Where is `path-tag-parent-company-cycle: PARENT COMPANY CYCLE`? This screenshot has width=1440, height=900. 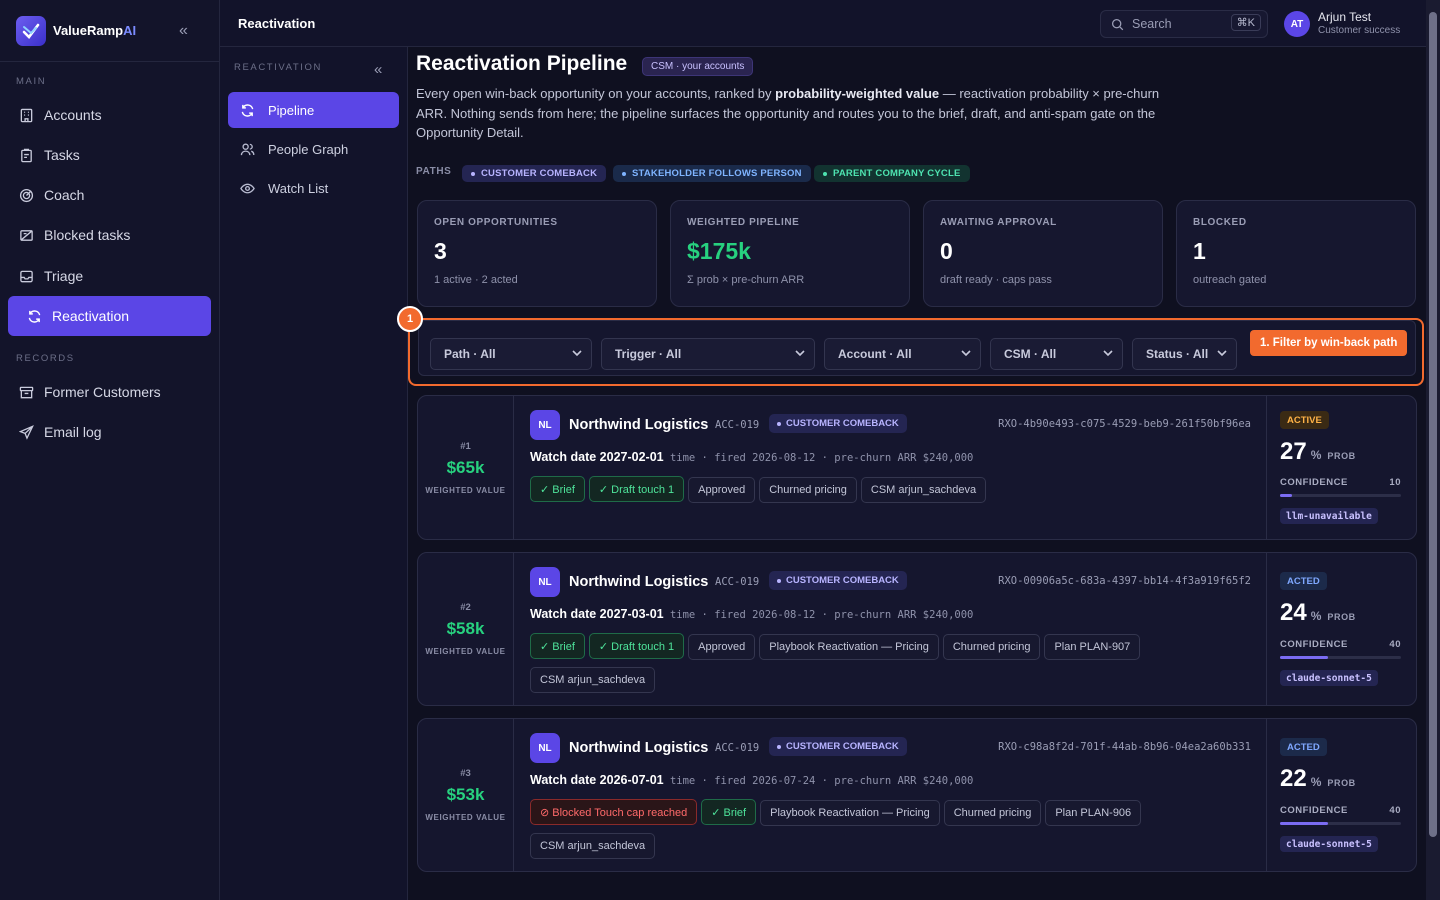 path-tag-parent-company-cycle: PARENT COMPANY CYCLE is located at coordinates (892, 173).